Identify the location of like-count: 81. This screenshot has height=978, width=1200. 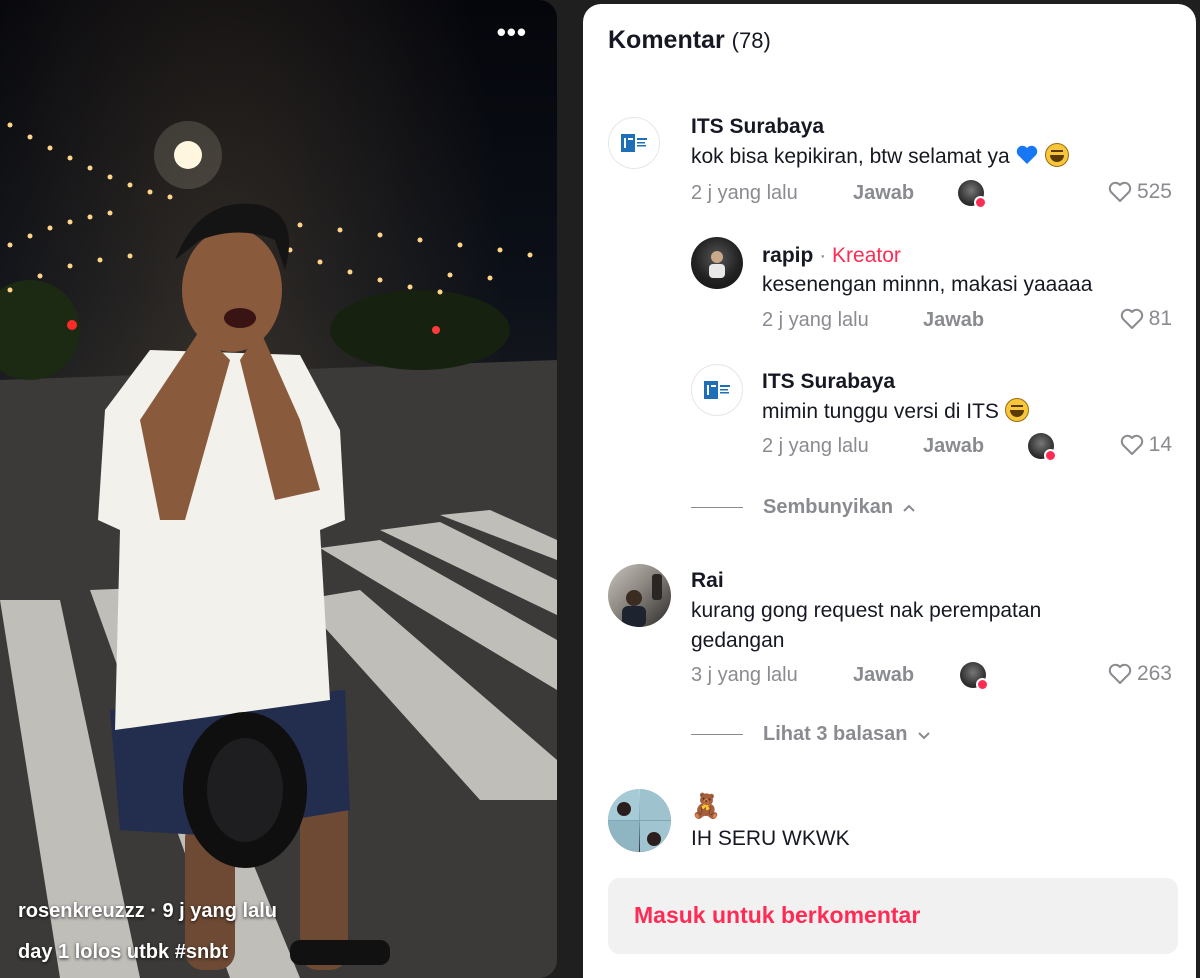
(1160, 318).